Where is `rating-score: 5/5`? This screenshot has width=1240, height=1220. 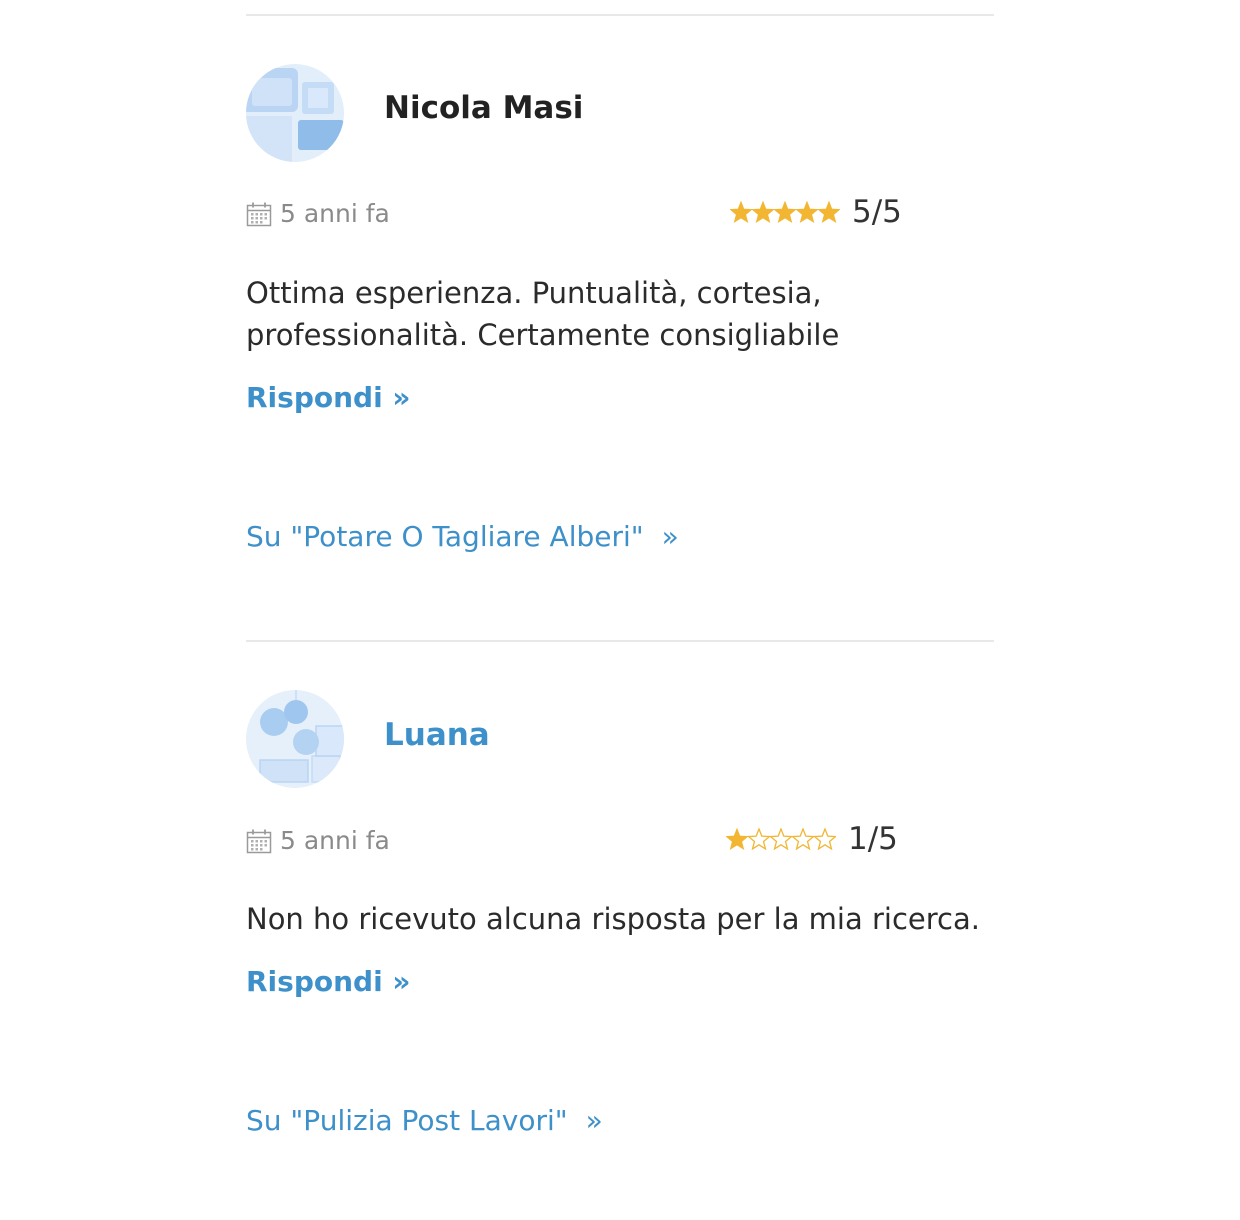
rating-score: 5/5 is located at coordinates (877, 212).